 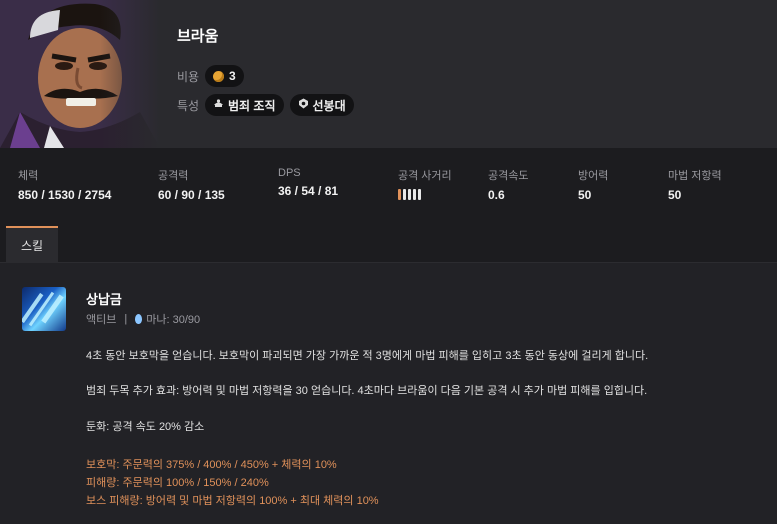 I want to click on cost-value: 3, so click(x=232, y=76).